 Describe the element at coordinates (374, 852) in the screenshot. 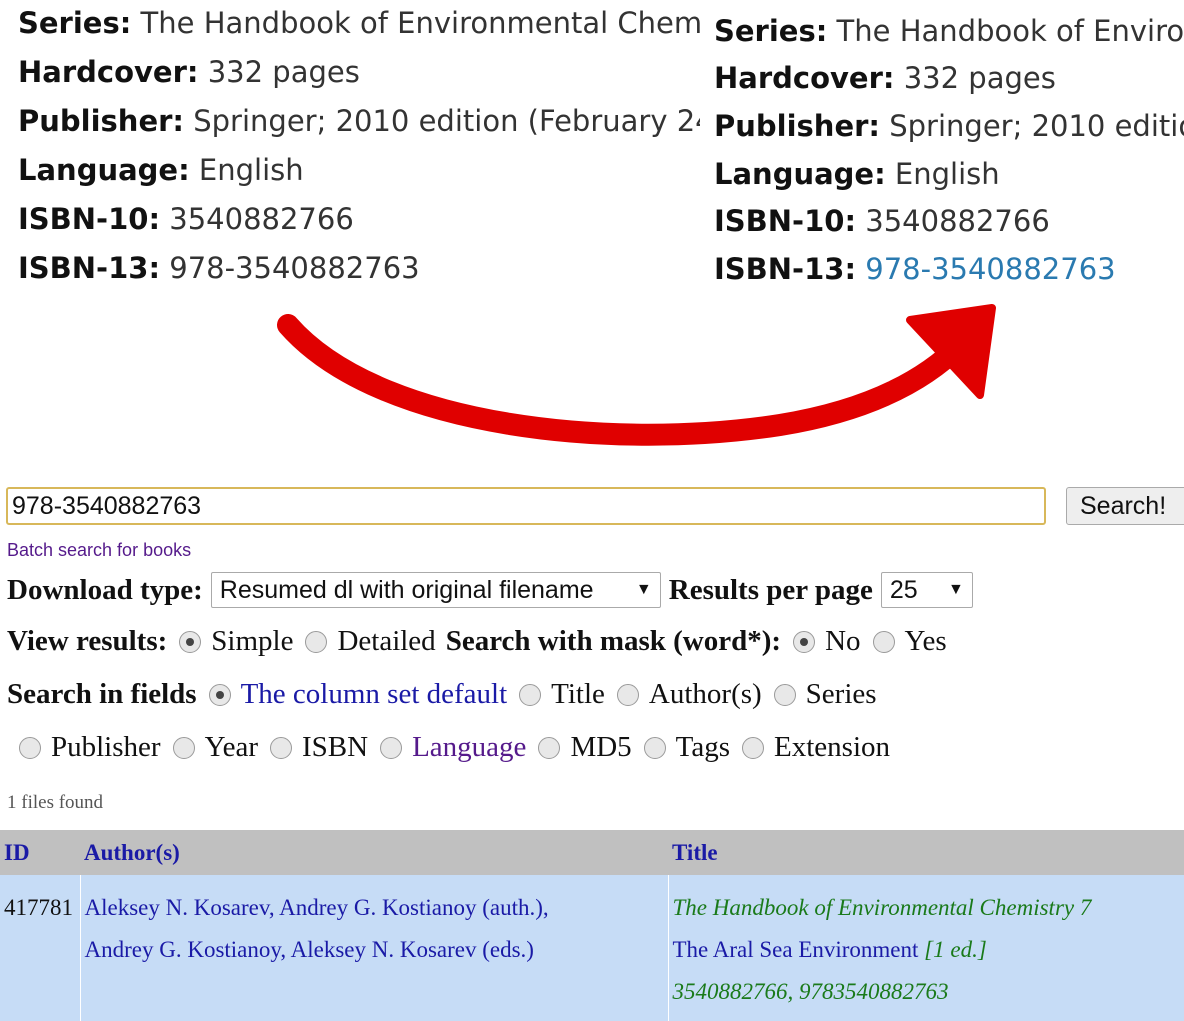

I see `col-header-authors: Author(s)` at that location.